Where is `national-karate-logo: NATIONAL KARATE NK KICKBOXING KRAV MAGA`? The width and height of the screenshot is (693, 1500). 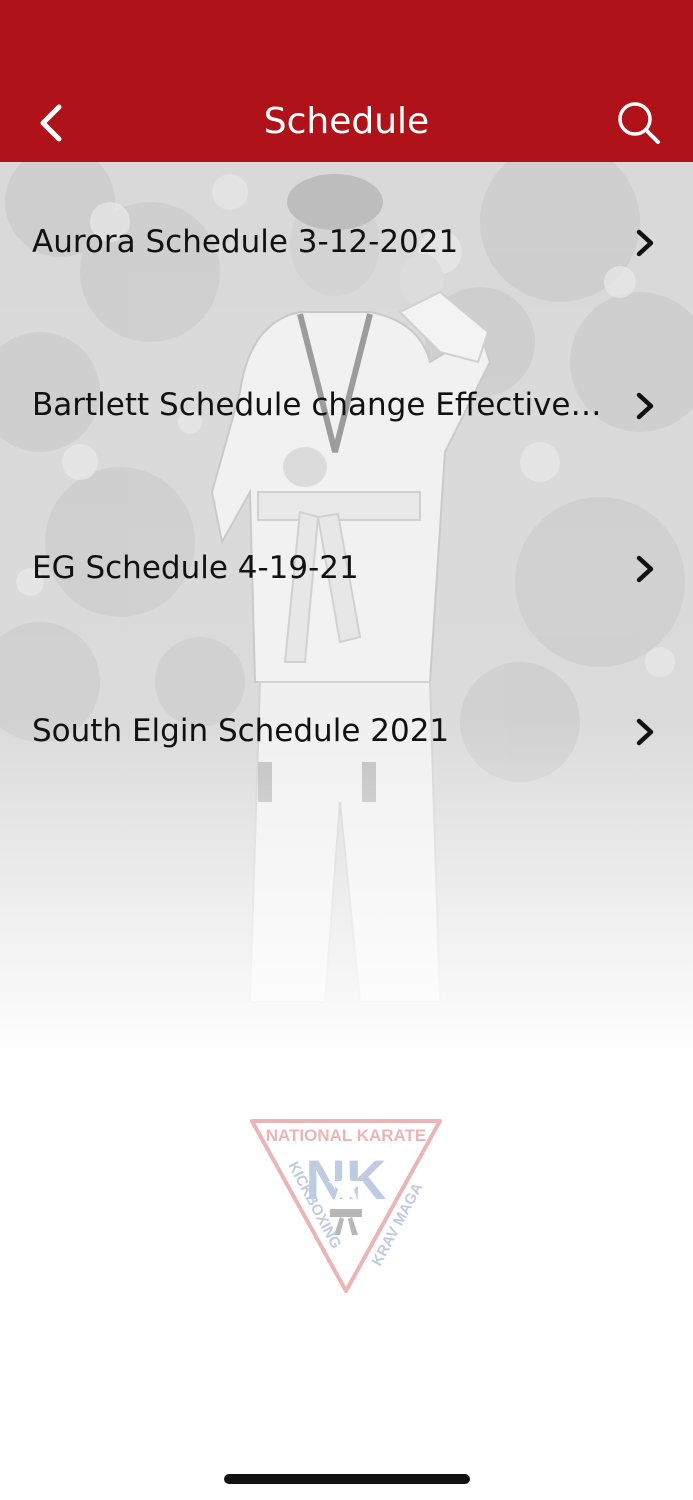 national-karate-logo: NATIONAL KARATE NK KICKBOXING KRAV MAGA is located at coordinates (346, 1206).